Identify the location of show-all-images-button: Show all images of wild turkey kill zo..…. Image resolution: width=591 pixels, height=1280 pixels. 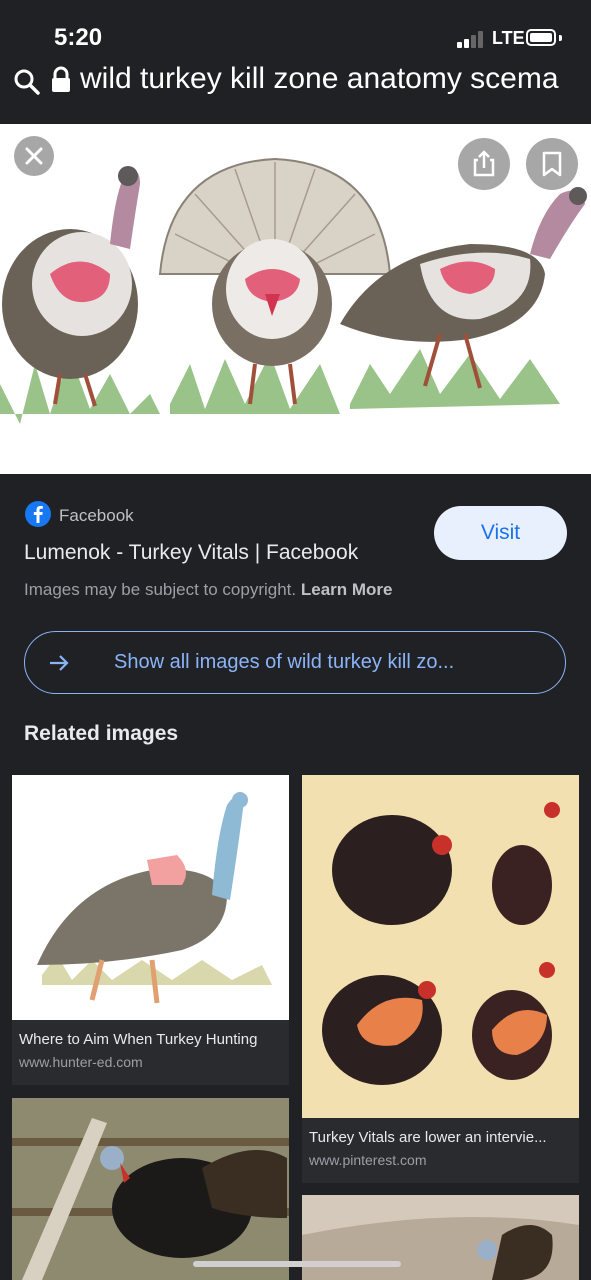
(295, 662).